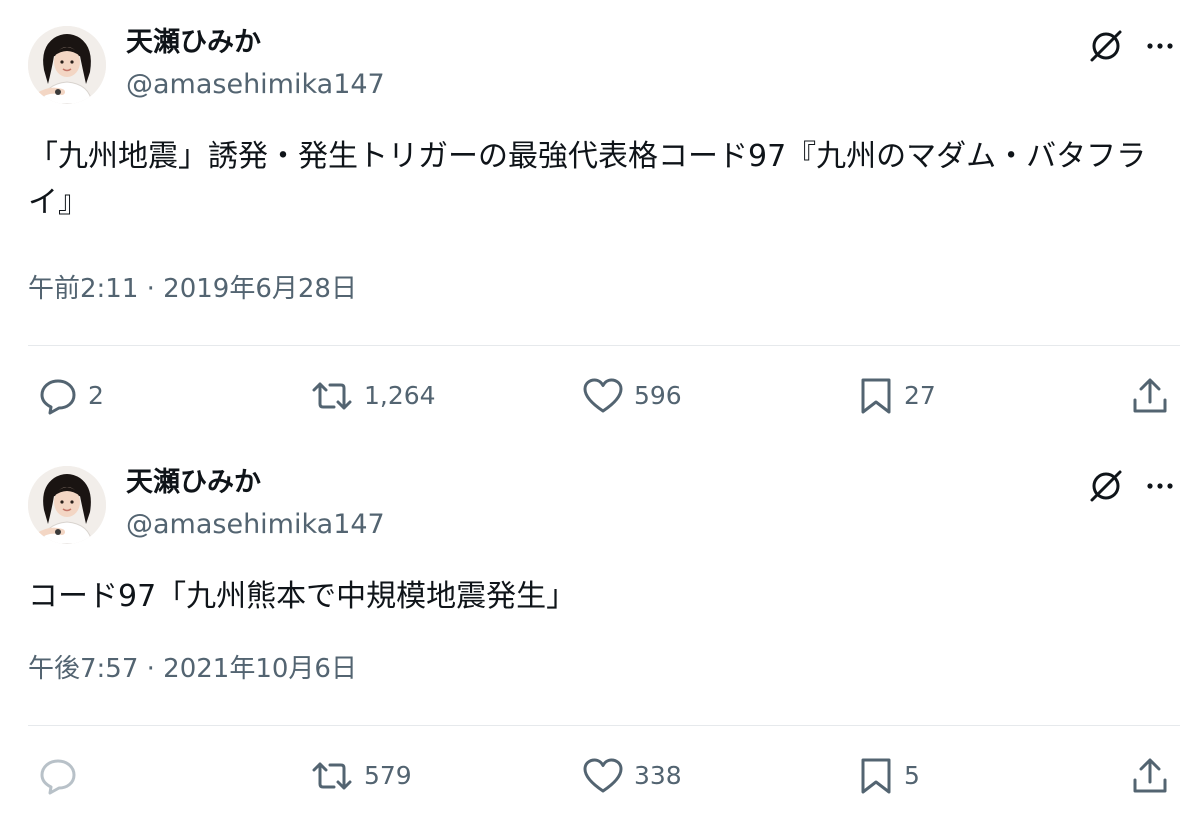 Image resolution: width=1200 pixels, height=816 pixels. What do you see at coordinates (587, 179) in the screenshot?
I see `tweet-text: 「九州地震」誘発・発生トリガーの最強代表格コード97『九州のマダム・バタフライ』` at bounding box center [587, 179].